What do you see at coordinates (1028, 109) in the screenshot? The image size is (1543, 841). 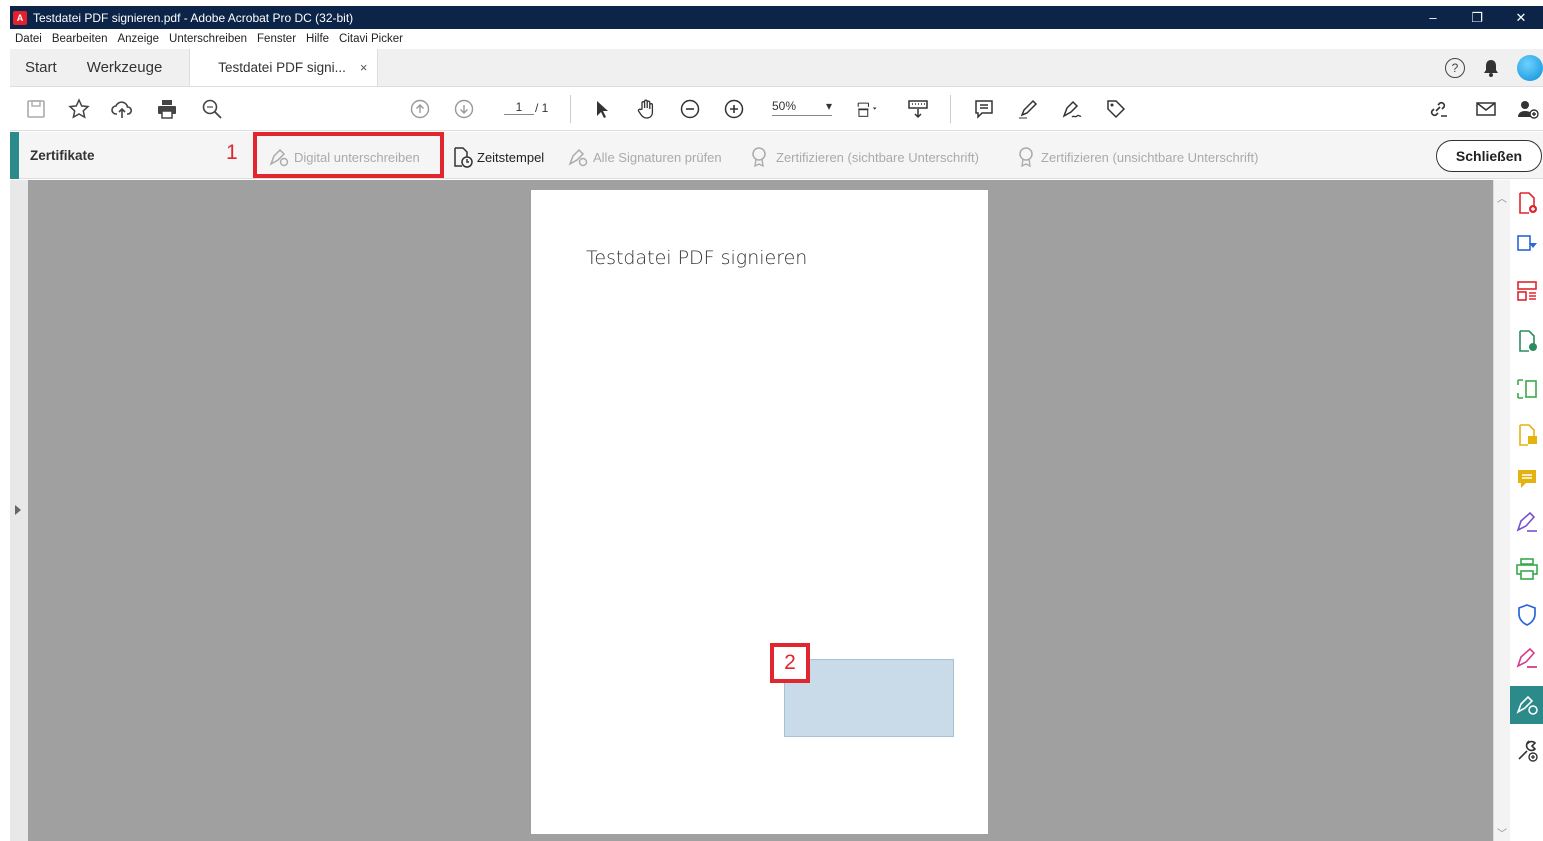 I see `highlight-pen-icon` at bounding box center [1028, 109].